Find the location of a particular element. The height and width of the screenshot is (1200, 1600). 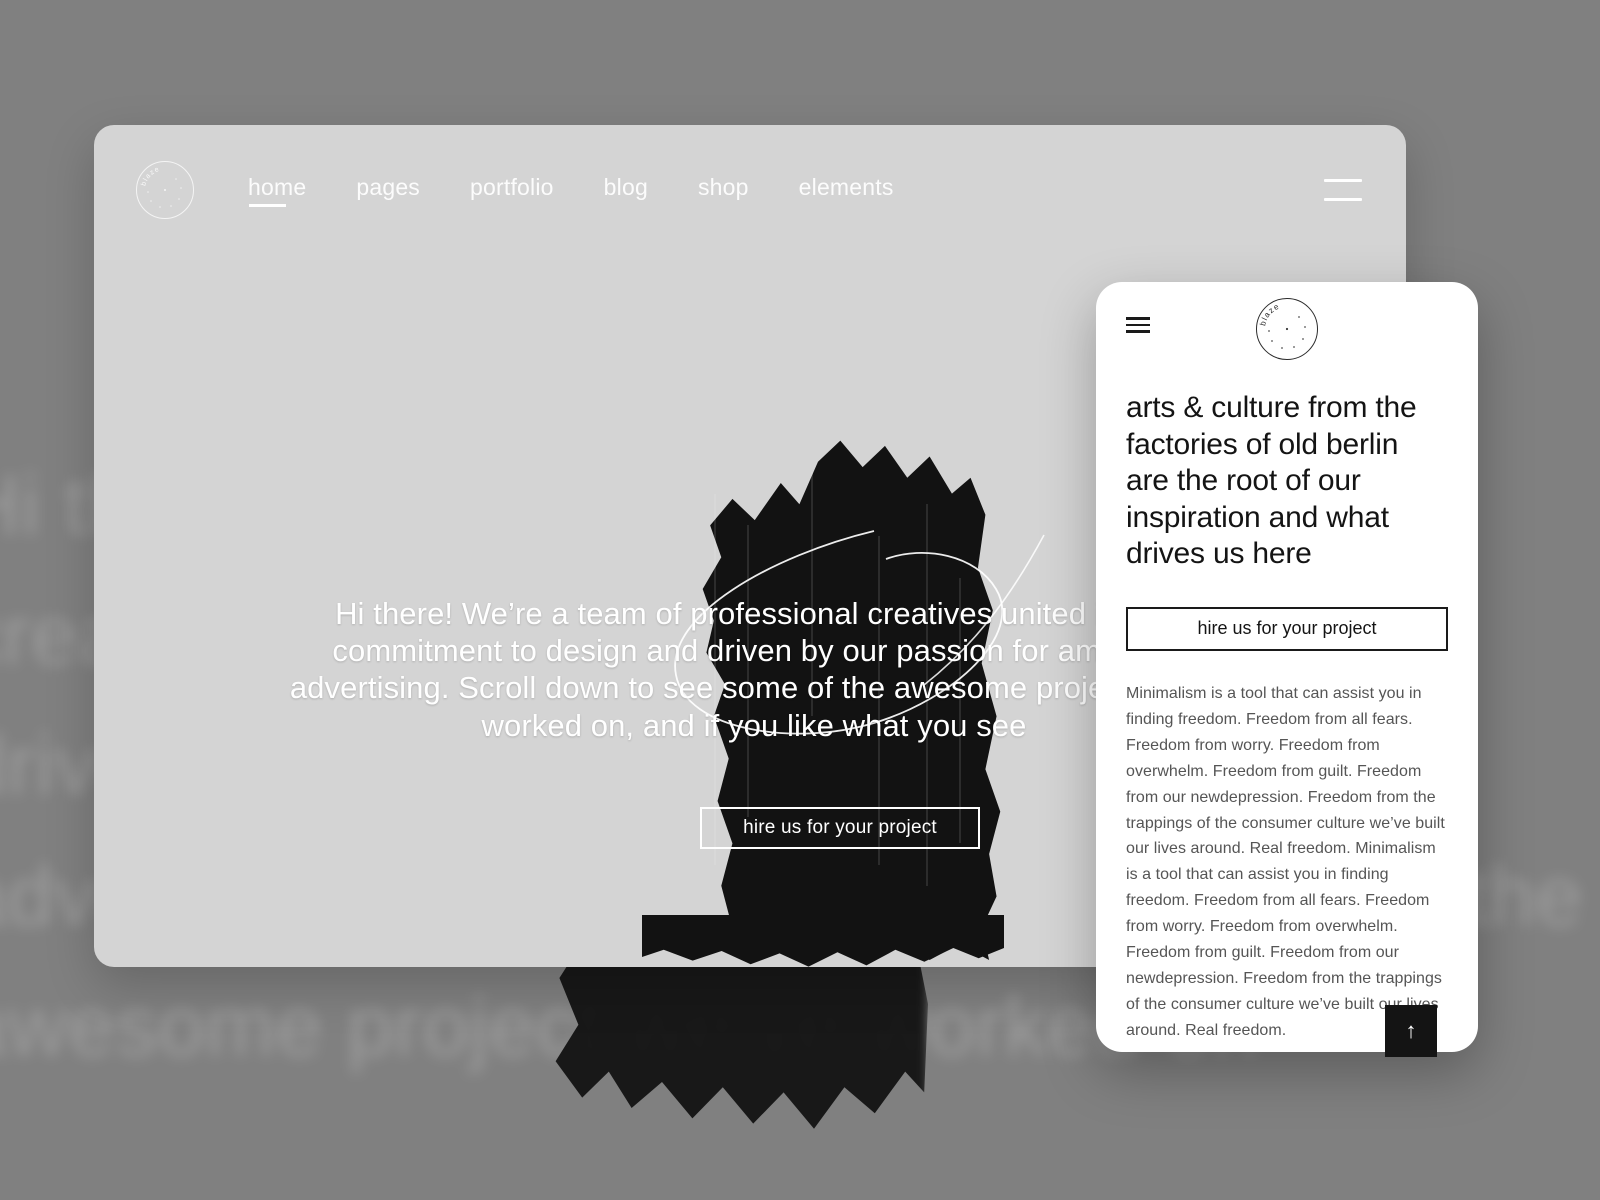

scroll-to-top-button: ↑ is located at coordinates (1411, 1031).